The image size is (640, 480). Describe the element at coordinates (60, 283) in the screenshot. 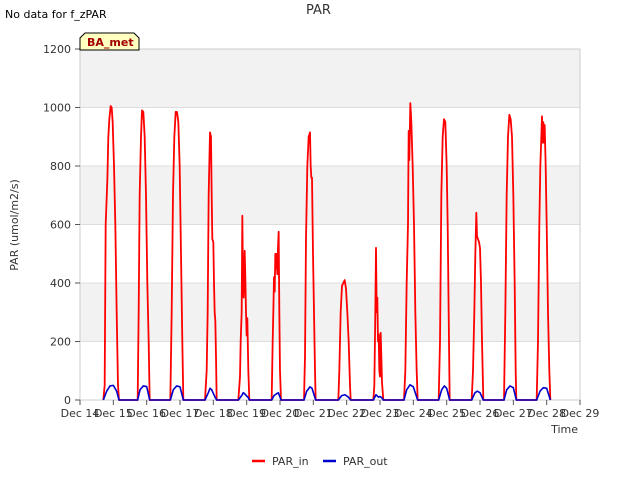

I see `y-tick-label: 400` at that location.